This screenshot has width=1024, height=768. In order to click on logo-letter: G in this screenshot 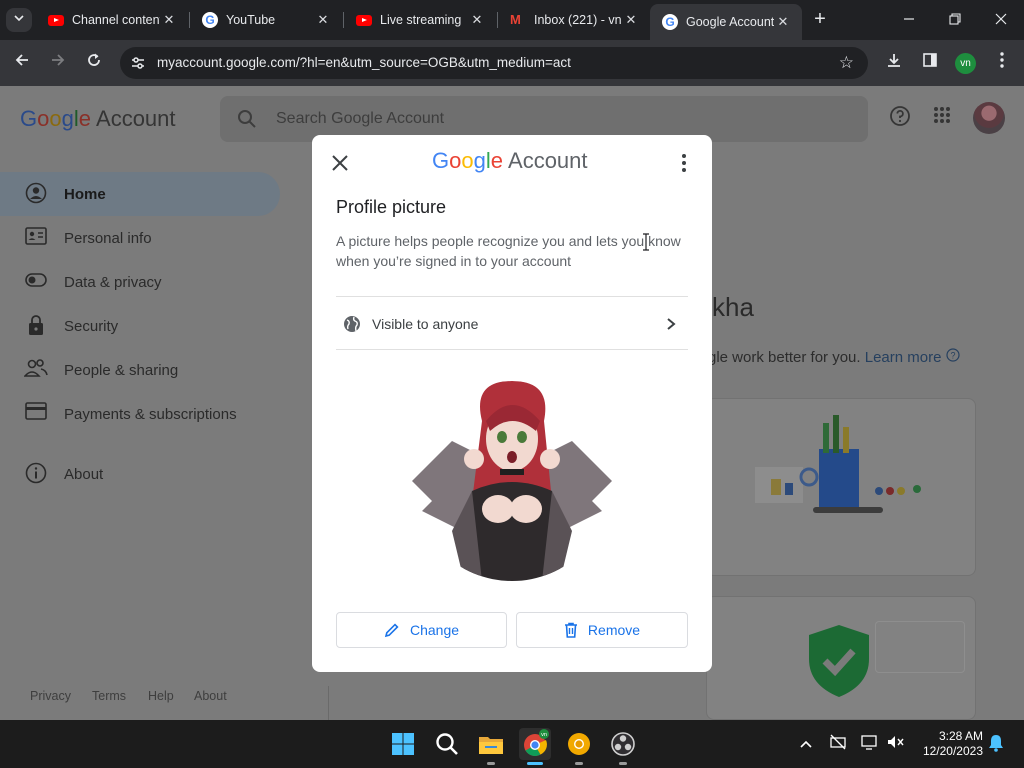, I will do `click(441, 160)`.